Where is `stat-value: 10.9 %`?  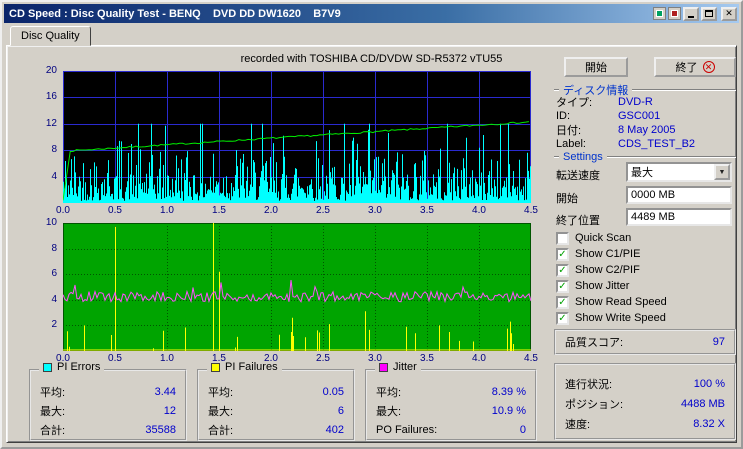 stat-value: 10.9 % is located at coordinates (508, 410).